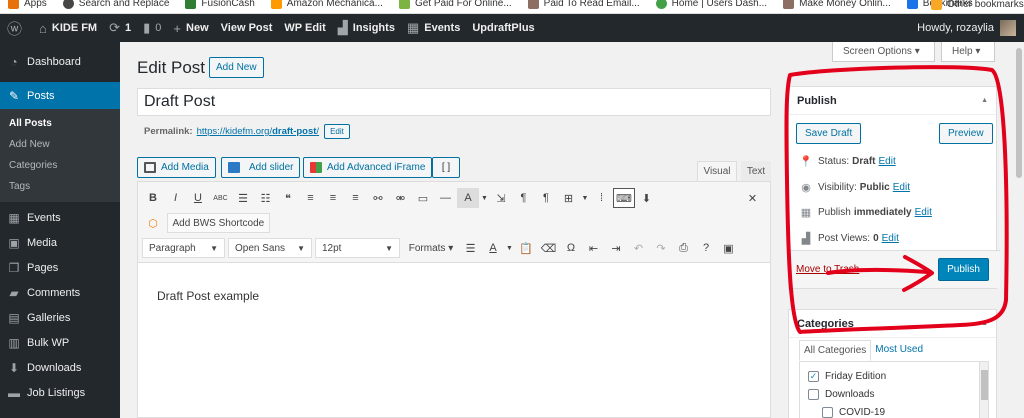  Describe the element at coordinates (468, 198) in the screenshot. I see `highlight-color-icon: A` at that location.